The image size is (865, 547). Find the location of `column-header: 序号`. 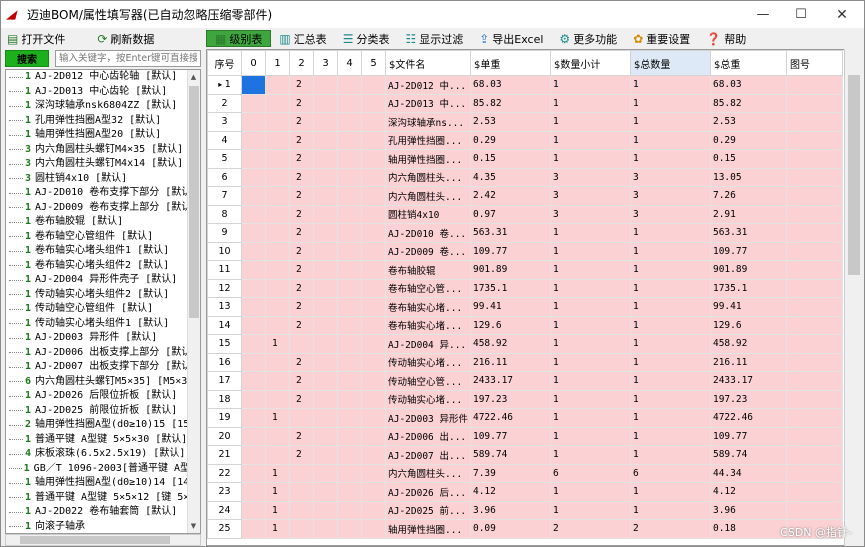

column-header: 序号 is located at coordinates (224, 63).